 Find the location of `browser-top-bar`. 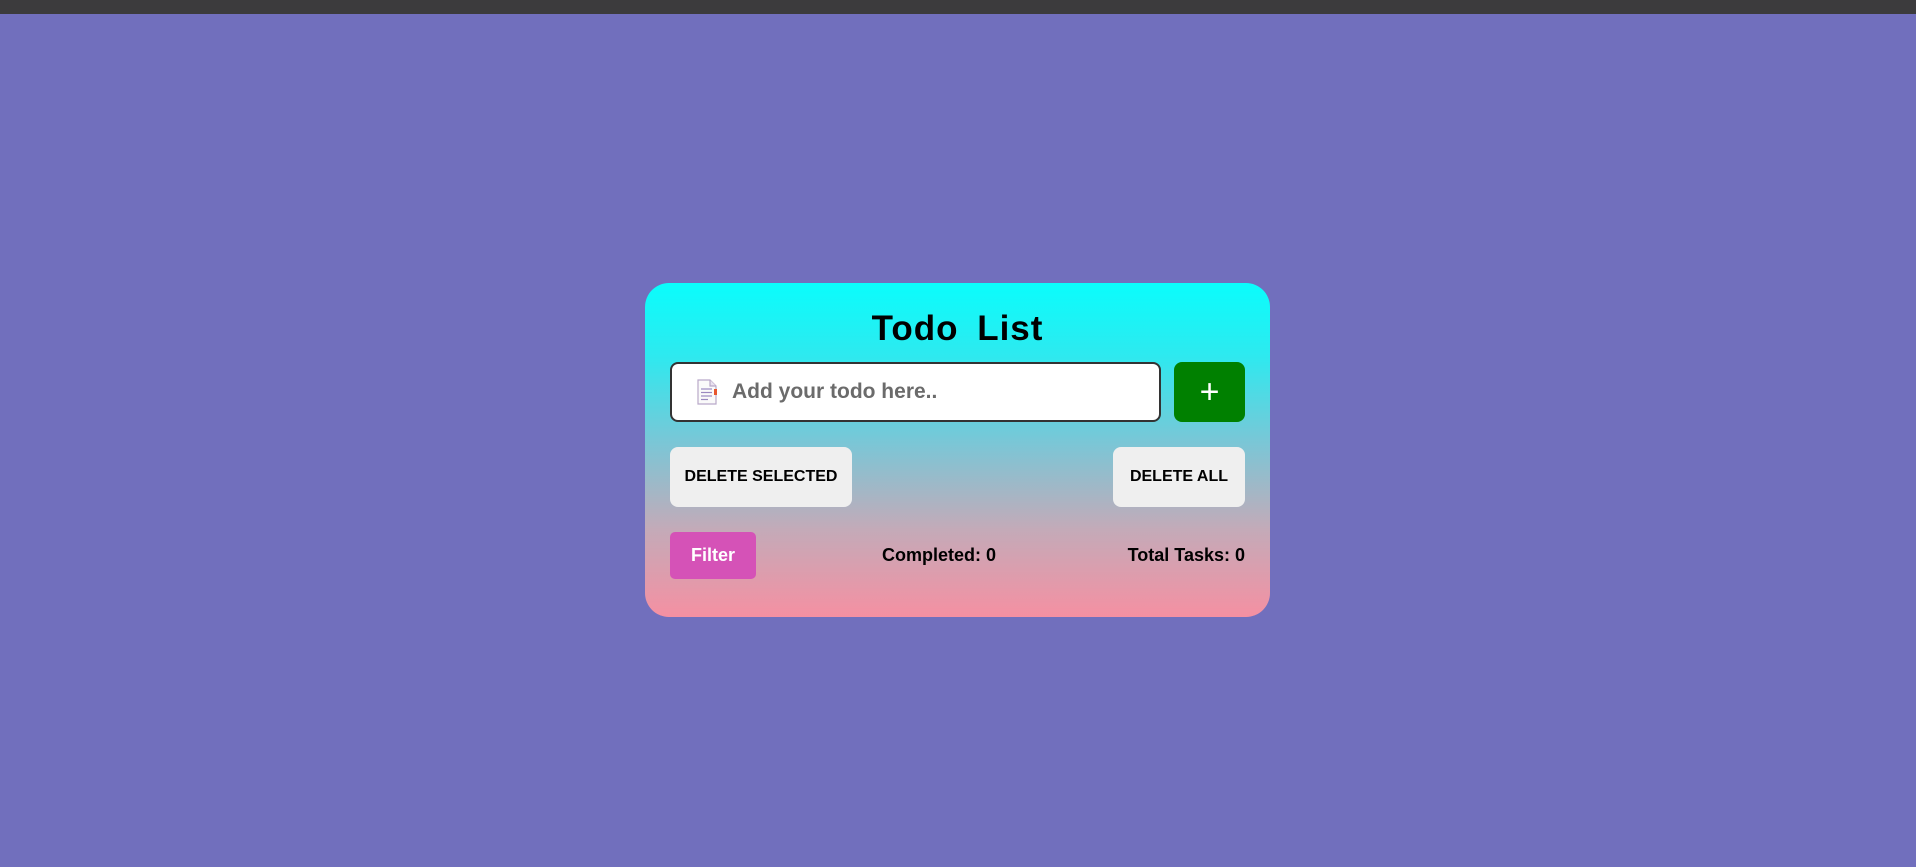

browser-top-bar is located at coordinates (958, 7).